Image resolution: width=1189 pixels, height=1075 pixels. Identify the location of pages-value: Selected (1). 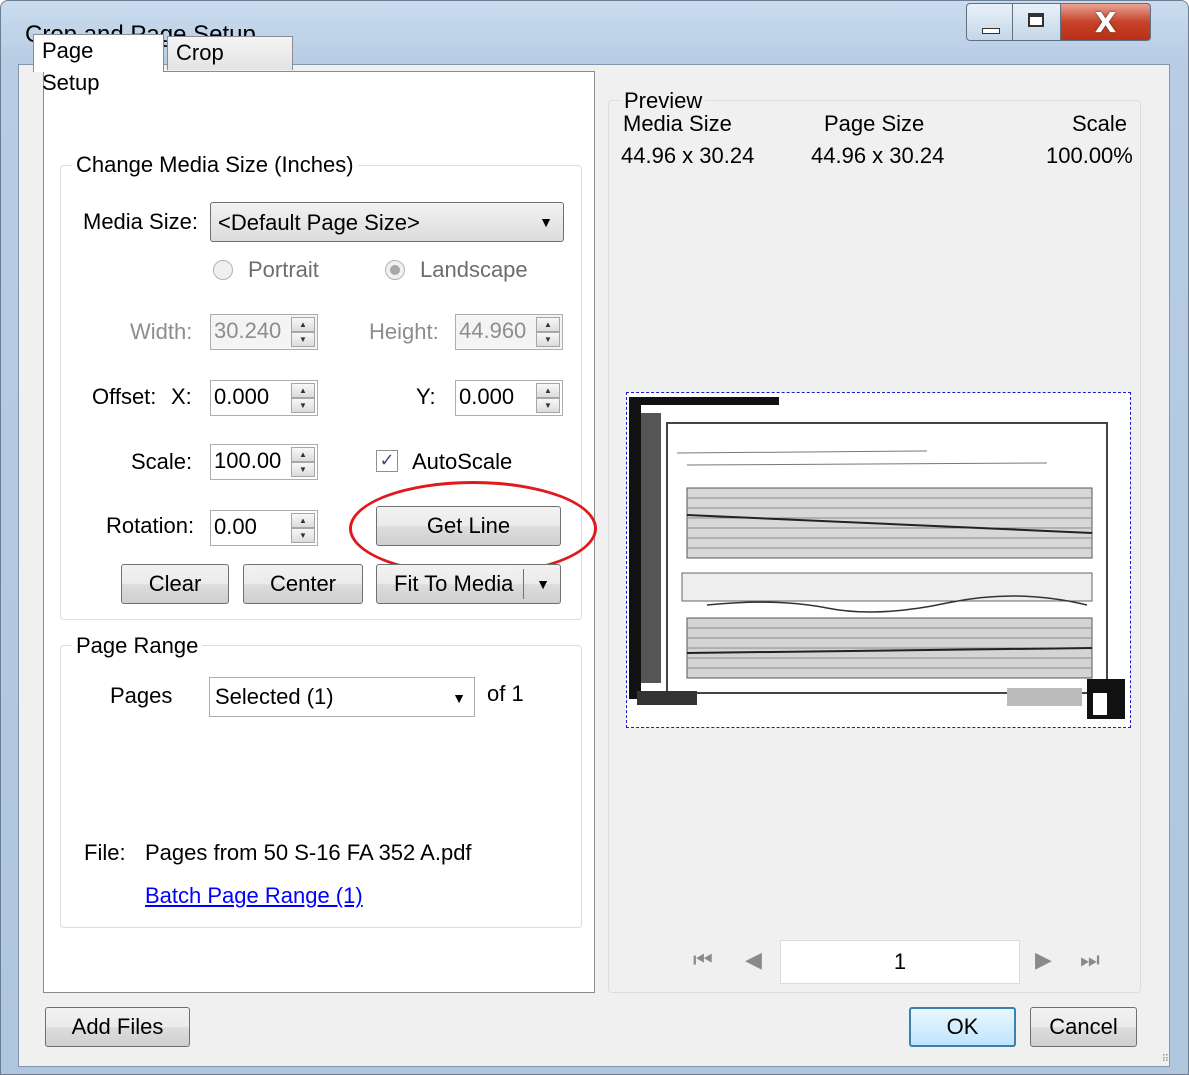
(274, 696).